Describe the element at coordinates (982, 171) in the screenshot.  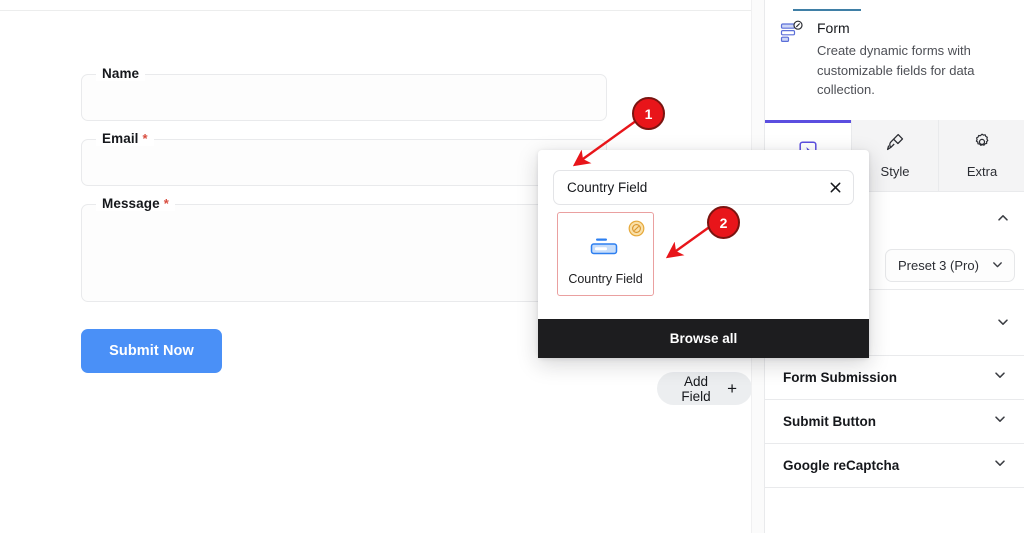
I see `tab-extra-label: Extra` at that location.